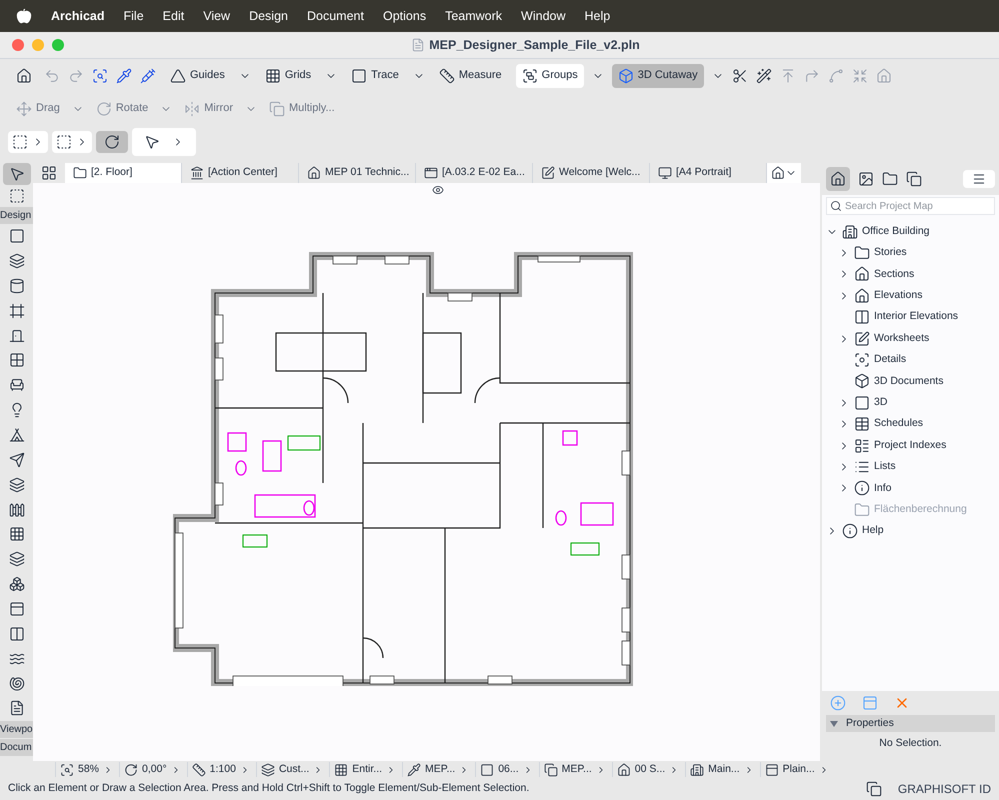 This screenshot has width=999, height=800. What do you see at coordinates (910, 317) in the screenshot?
I see `tree-item: Interior Elevations` at bounding box center [910, 317].